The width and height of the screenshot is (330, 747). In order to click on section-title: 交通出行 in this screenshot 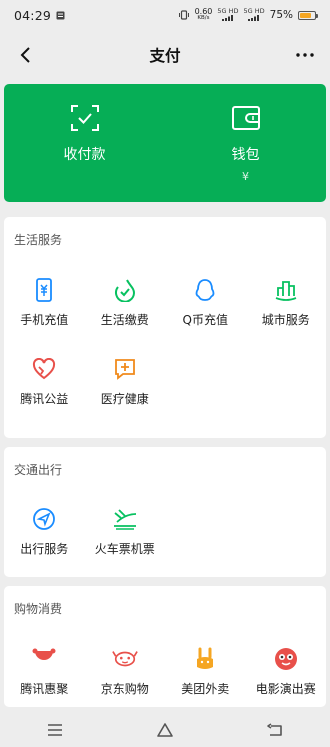, I will do `click(38, 470)`.